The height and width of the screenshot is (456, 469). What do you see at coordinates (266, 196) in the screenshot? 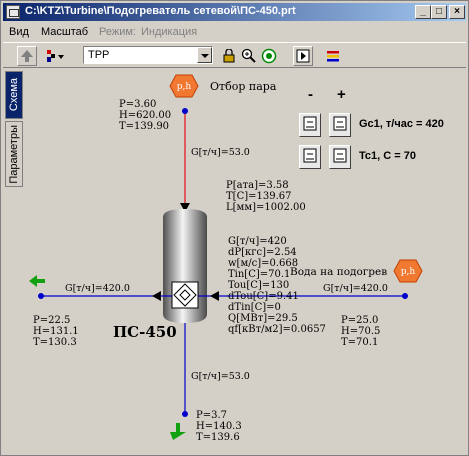
I see `heater-params: P[ата]=3.58 T[C]=139.67 L[мм]=1002.00` at bounding box center [266, 196].